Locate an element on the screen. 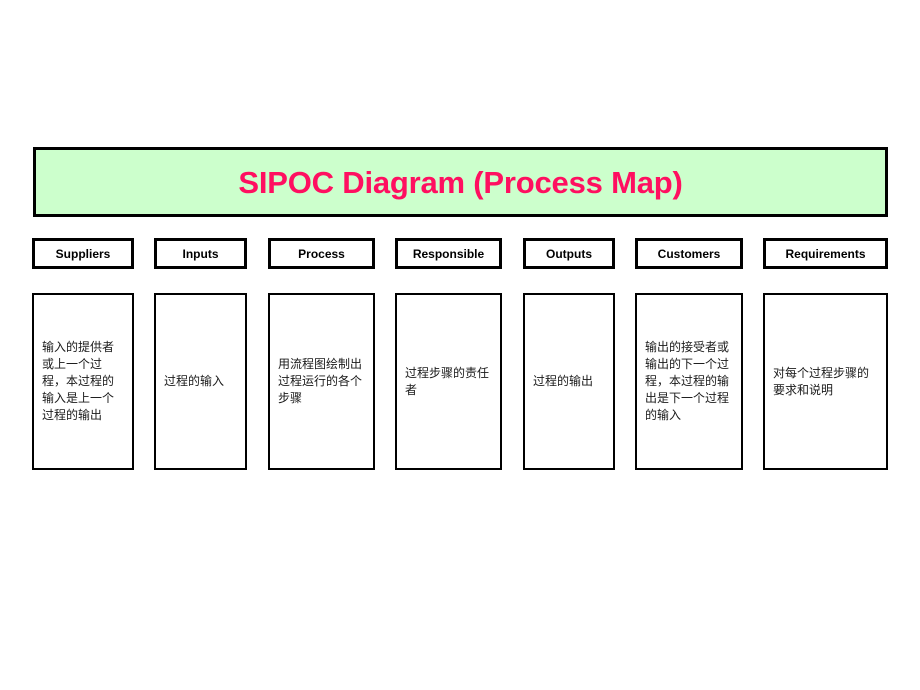  column-body-text: 对每个过程步骤的要求和说明 is located at coordinates (821, 381).